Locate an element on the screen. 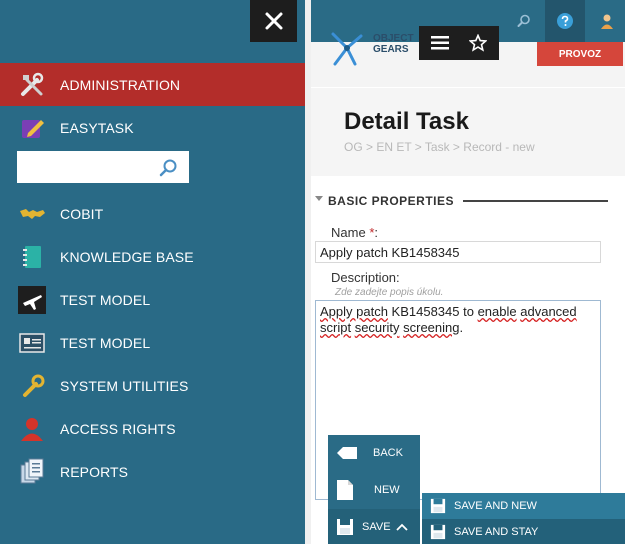 This screenshot has width=625, height=544. section-divider is located at coordinates (535, 201).